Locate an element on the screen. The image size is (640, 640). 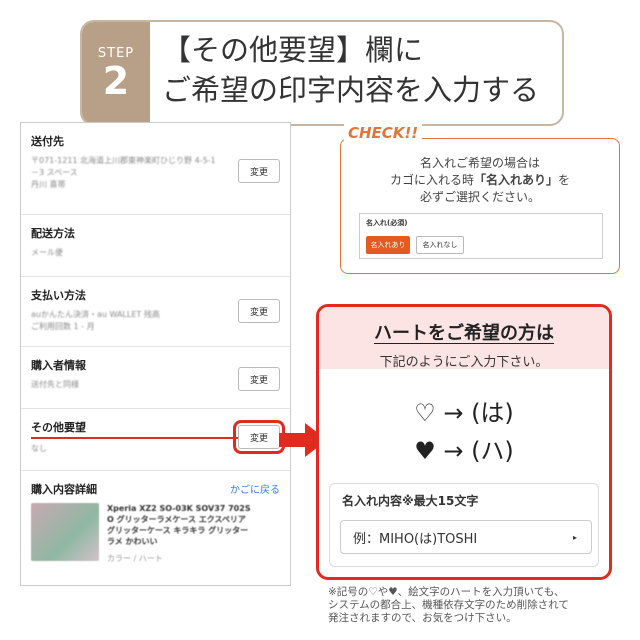
engraving-text-label: 名入れ内容※最大15文字 is located at coordinates (410, 501).